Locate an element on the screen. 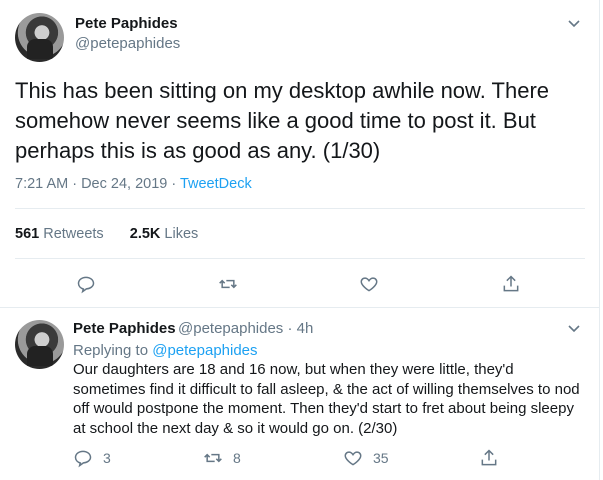 This screenshot has width=603, height=480. retweet-count: 8 is located at coordinates (237, 458).